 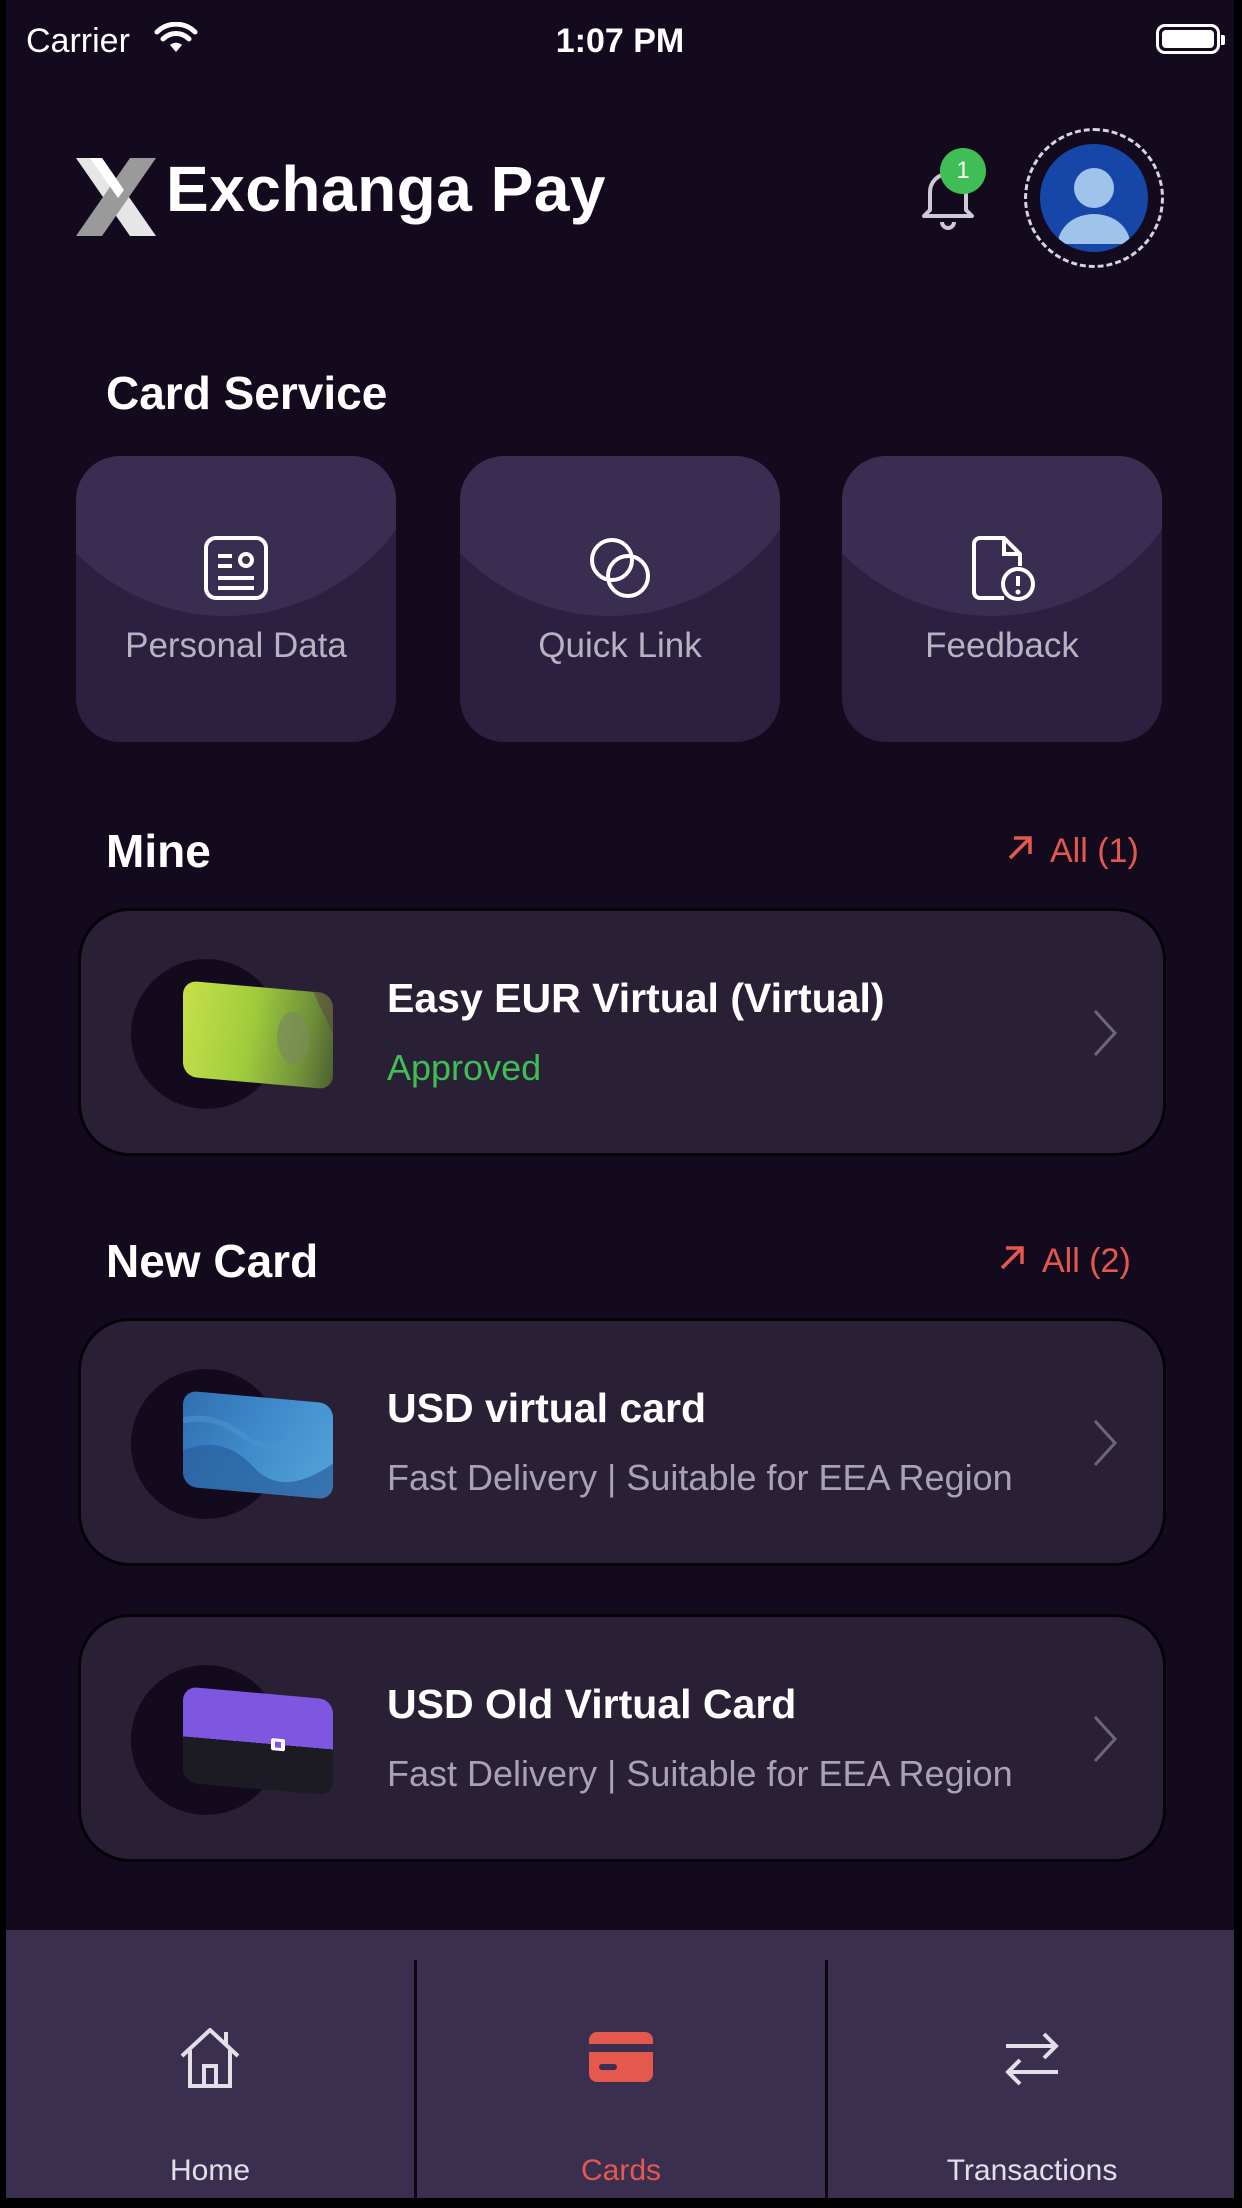 What do you see at coordinates (210, 2058) in the screenshot?
I see `home-icon` at bounding box center [210, 2058].